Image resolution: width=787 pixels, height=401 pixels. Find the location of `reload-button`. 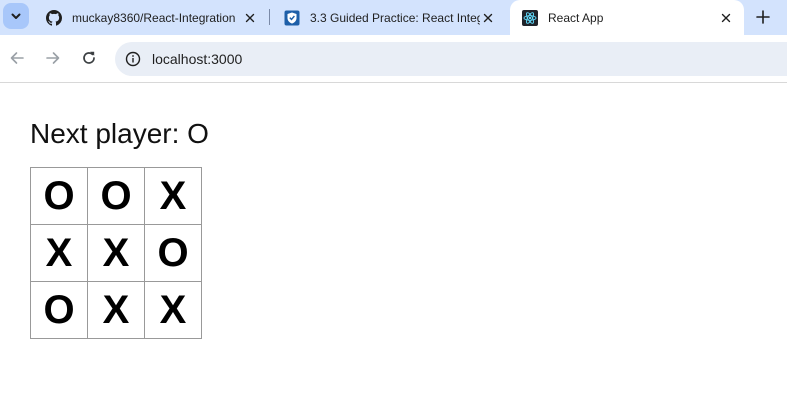

reload-button is located at coordinates (89, 58).